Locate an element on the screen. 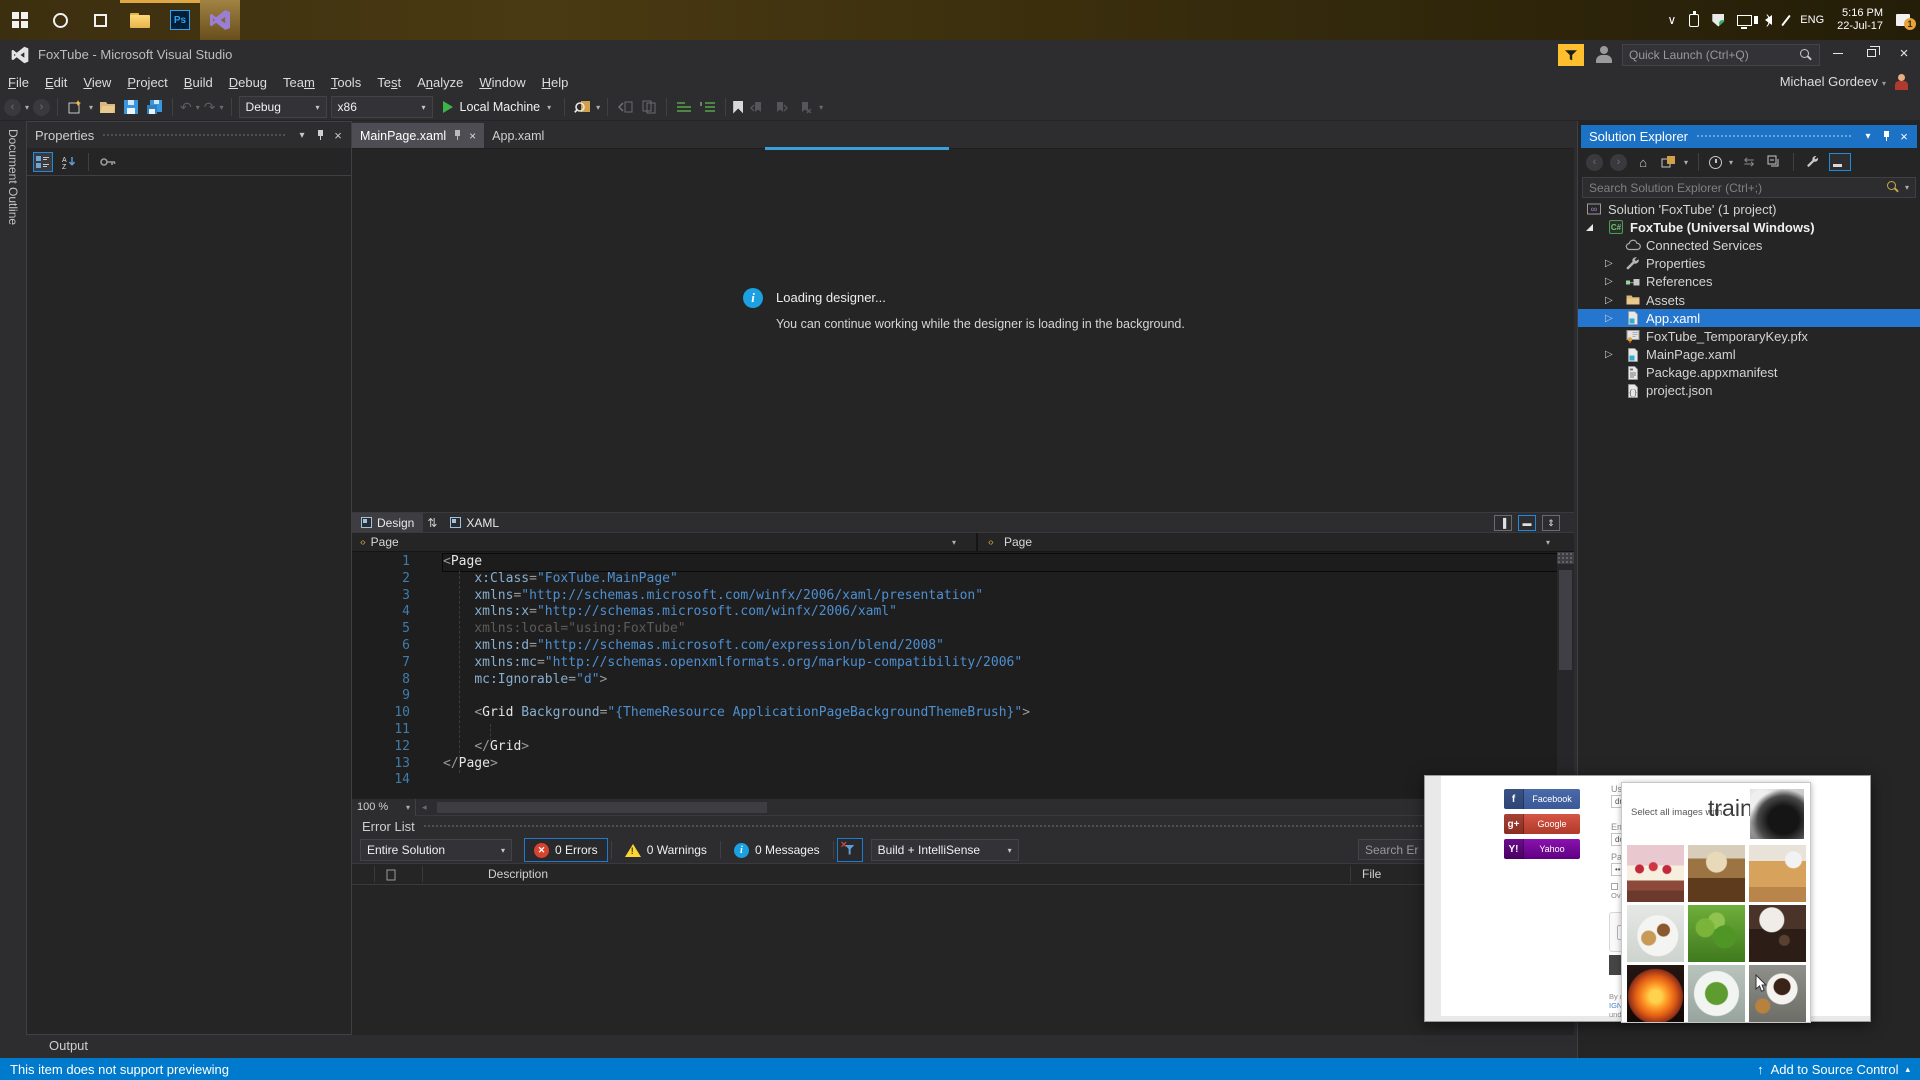 The height and width of the screenshot is (1080, 1920). code-line-1: 1 <Page is located at coordinates (963, 562).